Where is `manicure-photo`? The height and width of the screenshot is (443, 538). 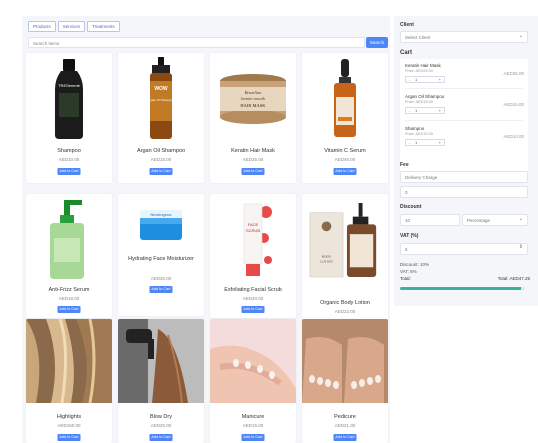 manicure-photo is located at coordinates (253, 361).